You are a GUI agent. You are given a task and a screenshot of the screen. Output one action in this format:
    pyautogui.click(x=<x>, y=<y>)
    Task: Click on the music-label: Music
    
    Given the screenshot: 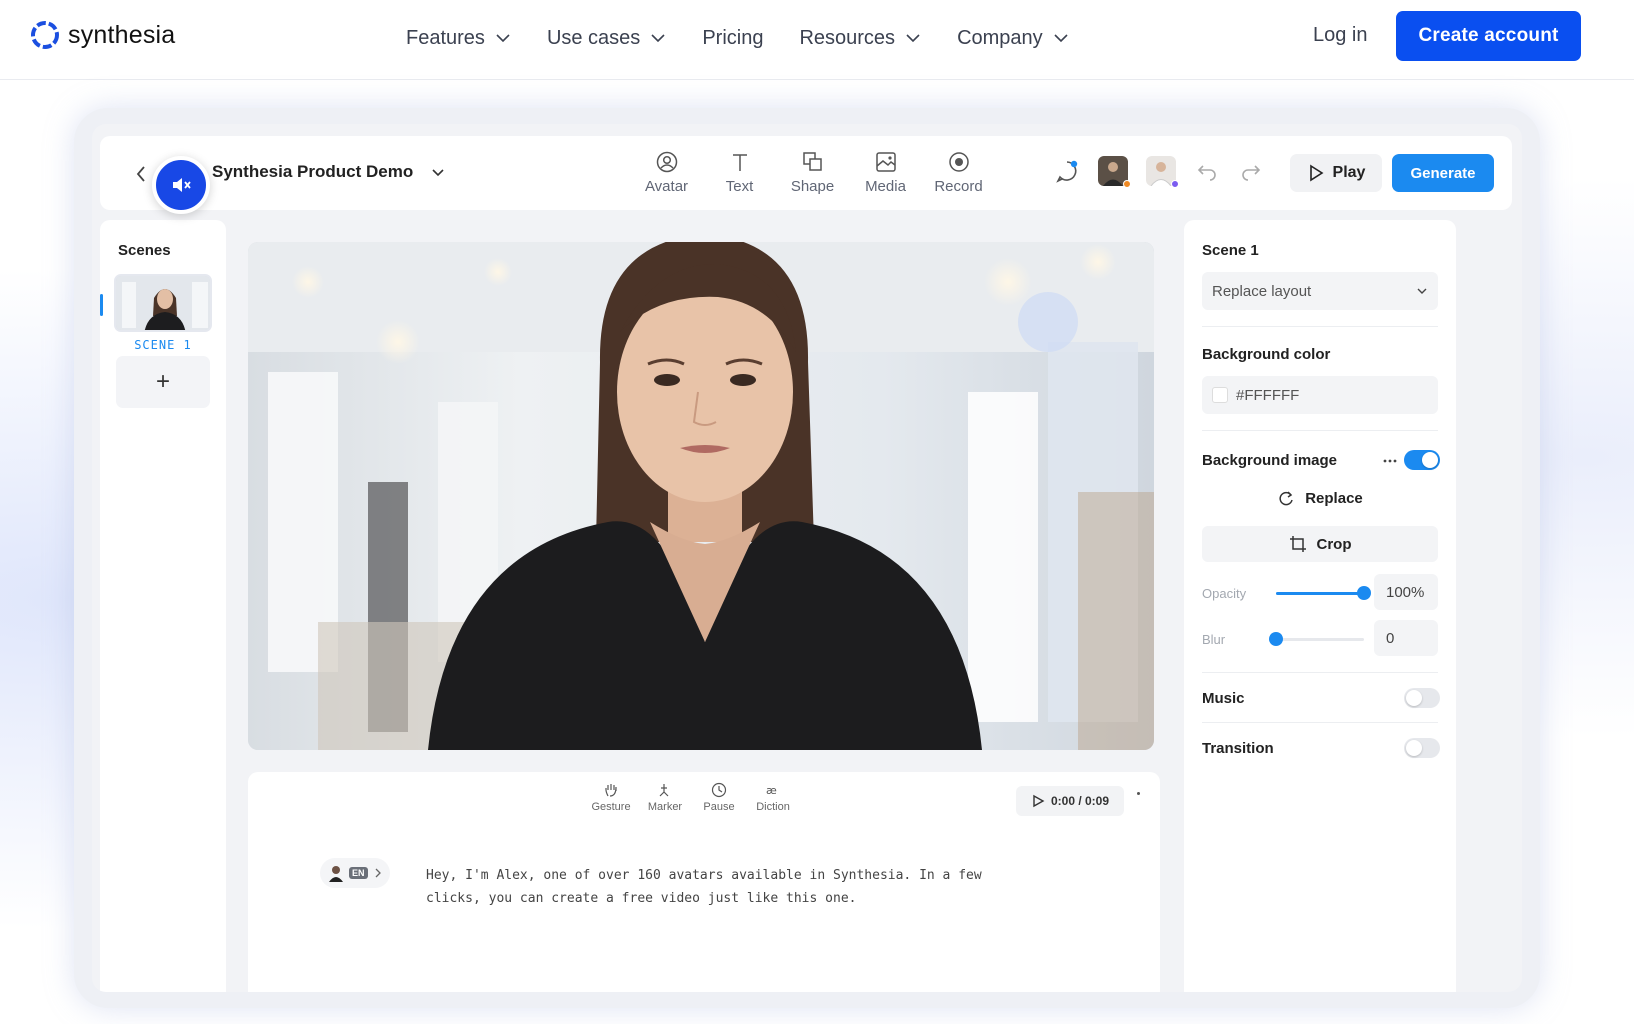 What is the action you would take?
    pyautogui.click(x=1223, y=698)
    